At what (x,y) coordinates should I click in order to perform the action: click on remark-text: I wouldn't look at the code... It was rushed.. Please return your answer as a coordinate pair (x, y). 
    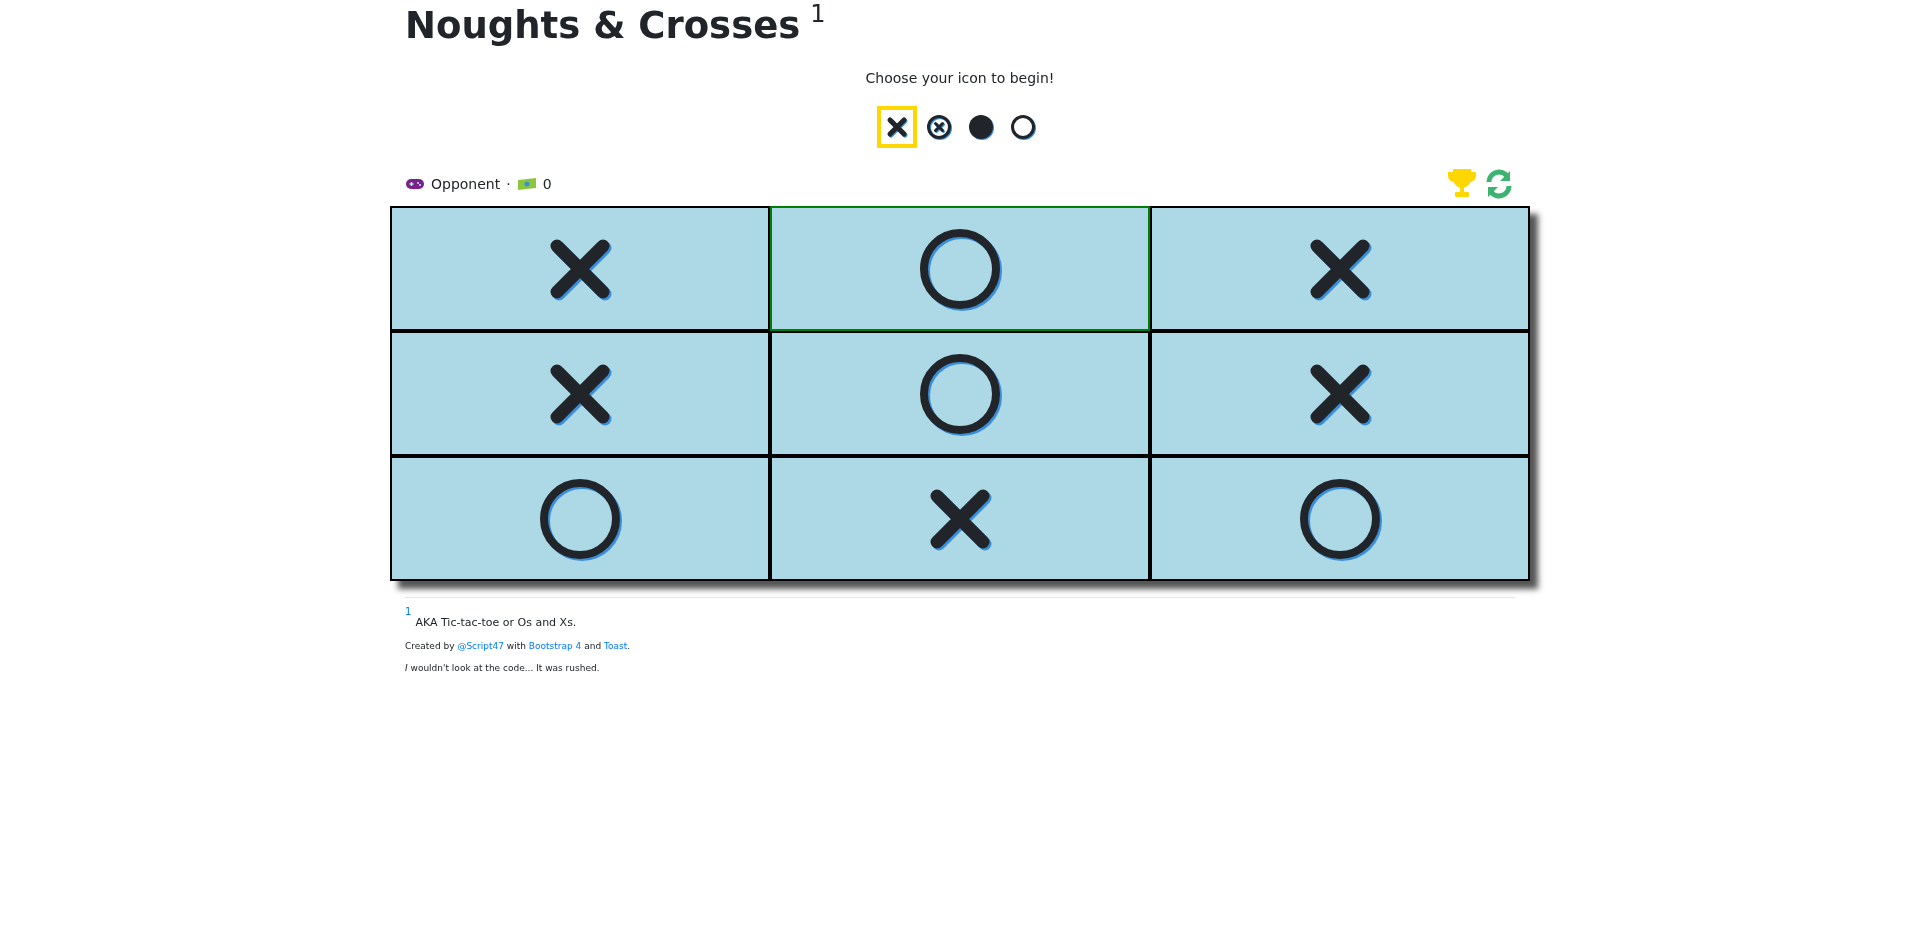
    Looking at the image, I should click on (503, 668).